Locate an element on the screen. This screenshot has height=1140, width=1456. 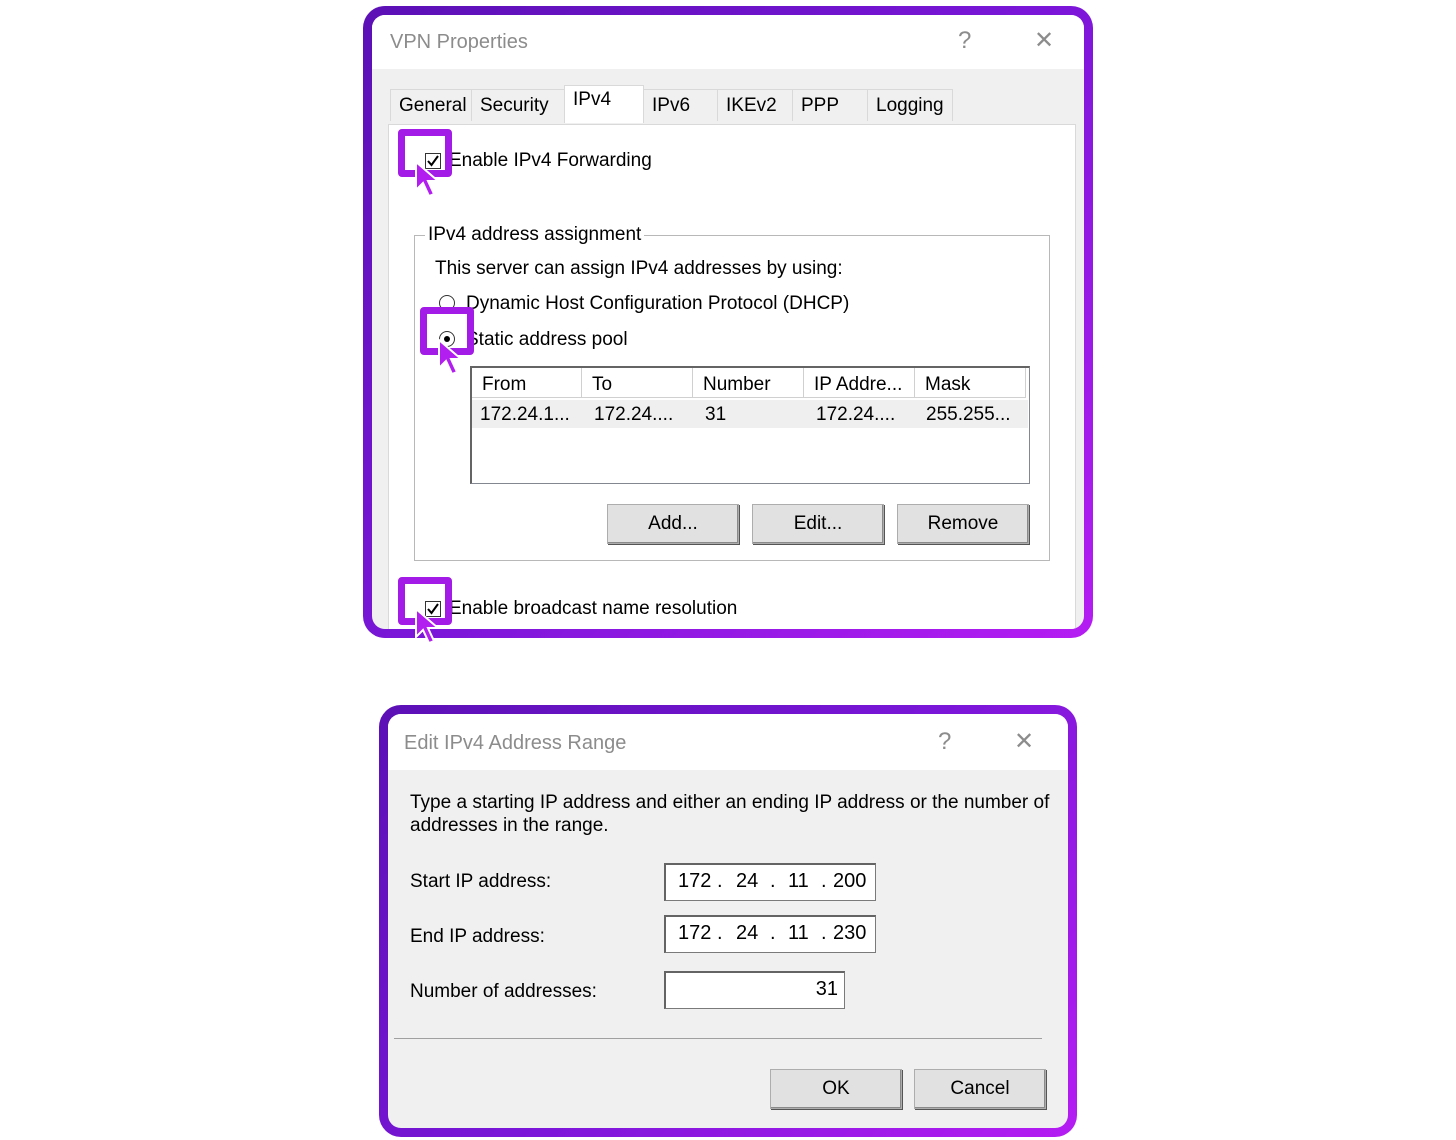
column-header-from: From is located at coordinates (527, 383).